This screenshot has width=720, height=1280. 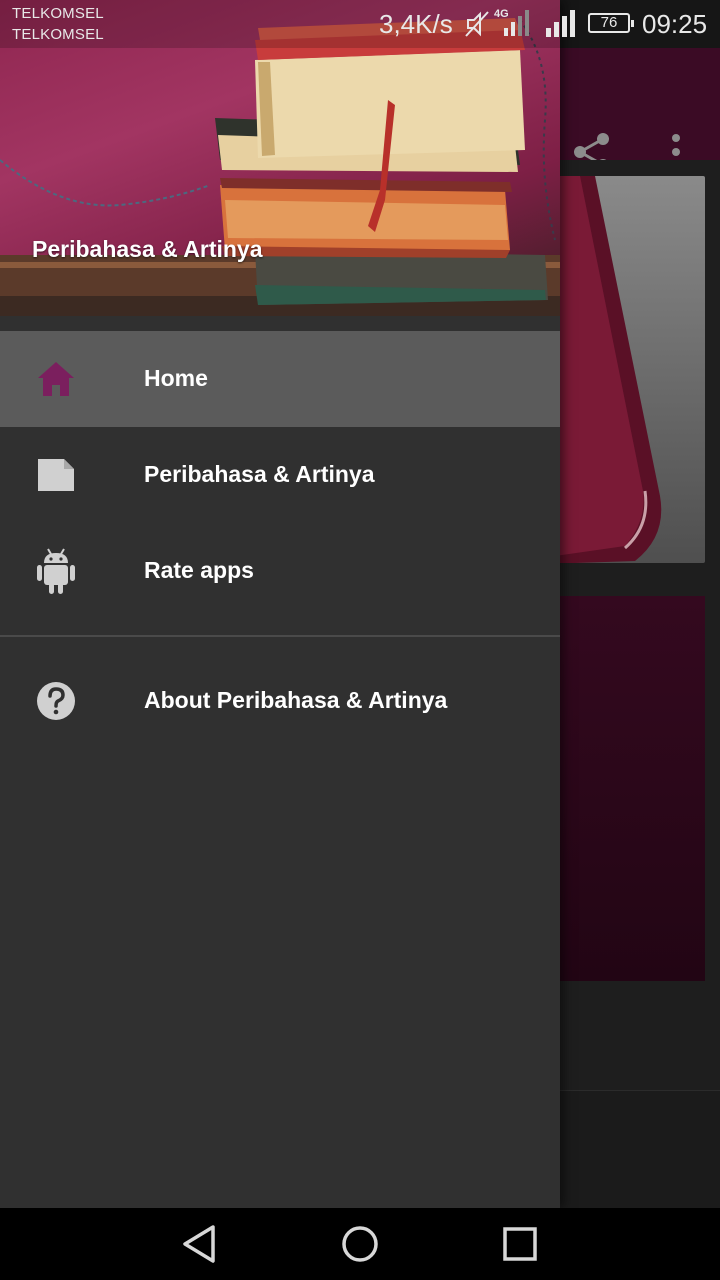 I want to click on clock: 09:25, so click(x=675, y=24).